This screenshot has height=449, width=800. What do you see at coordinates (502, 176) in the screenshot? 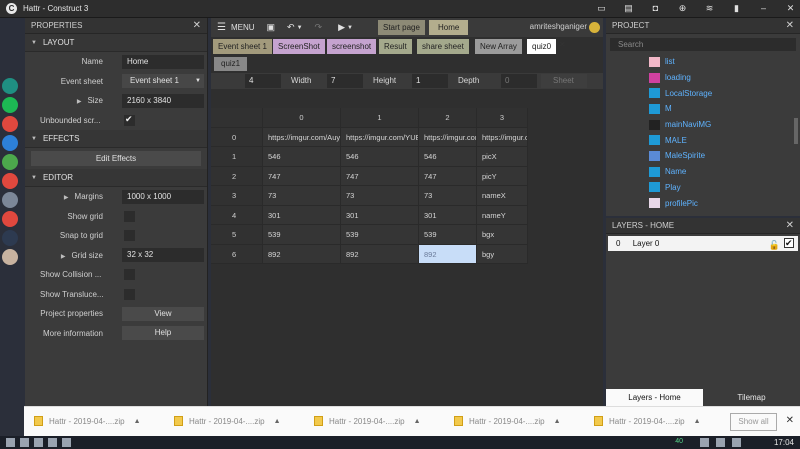
I see `table-cell: picY` at bounding box center [502, 176].